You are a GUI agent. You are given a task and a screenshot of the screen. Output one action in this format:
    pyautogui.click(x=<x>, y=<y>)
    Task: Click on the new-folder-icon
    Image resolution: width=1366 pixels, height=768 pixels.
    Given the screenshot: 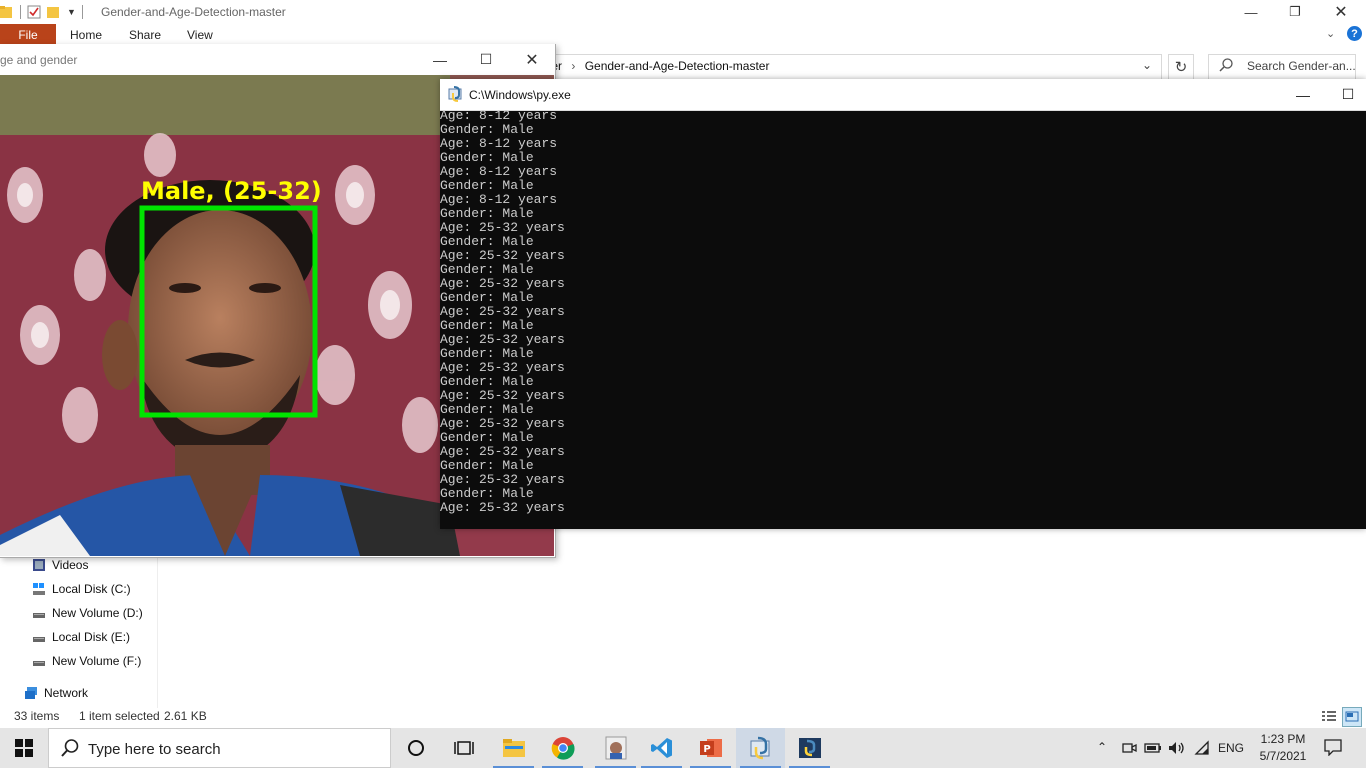 What is the action you would take?
    pyautogui.click(x=54, y=12)
    